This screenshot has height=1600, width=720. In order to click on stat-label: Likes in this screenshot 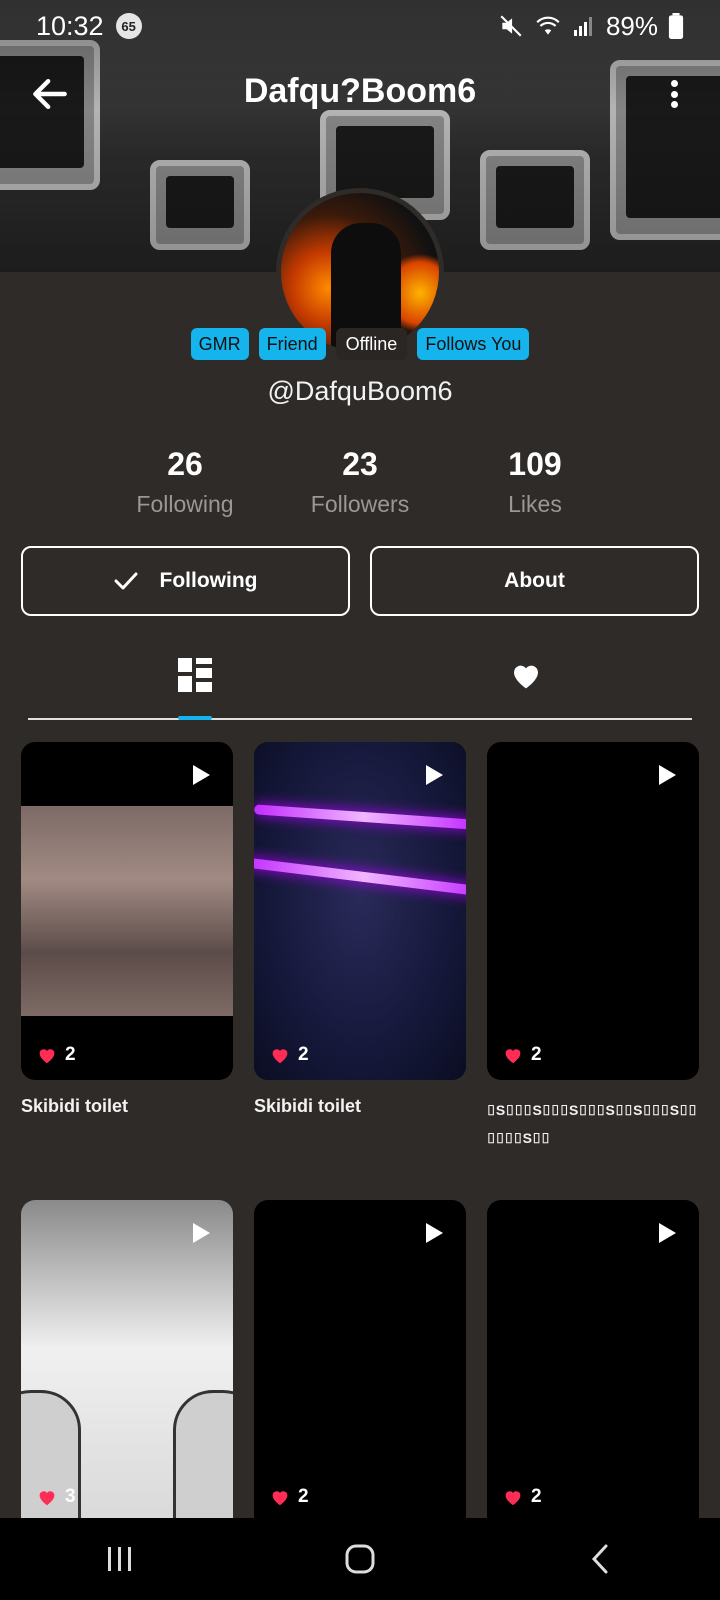, I will do `click(535, 504)`.